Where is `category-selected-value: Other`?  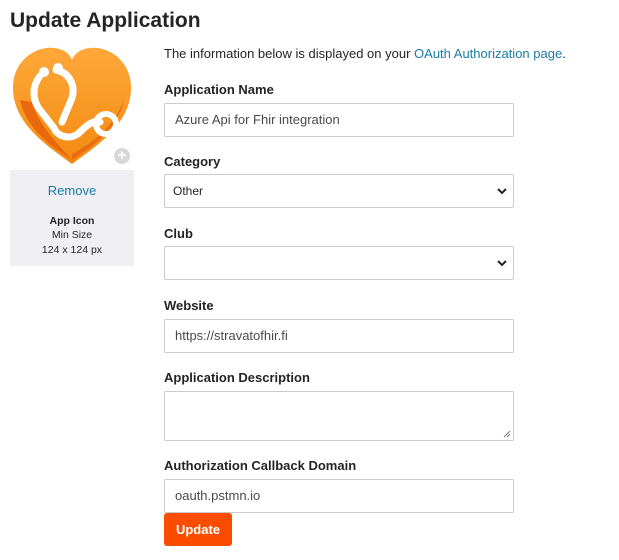
category-selected-value: Other is located at coordinates (188, 191).